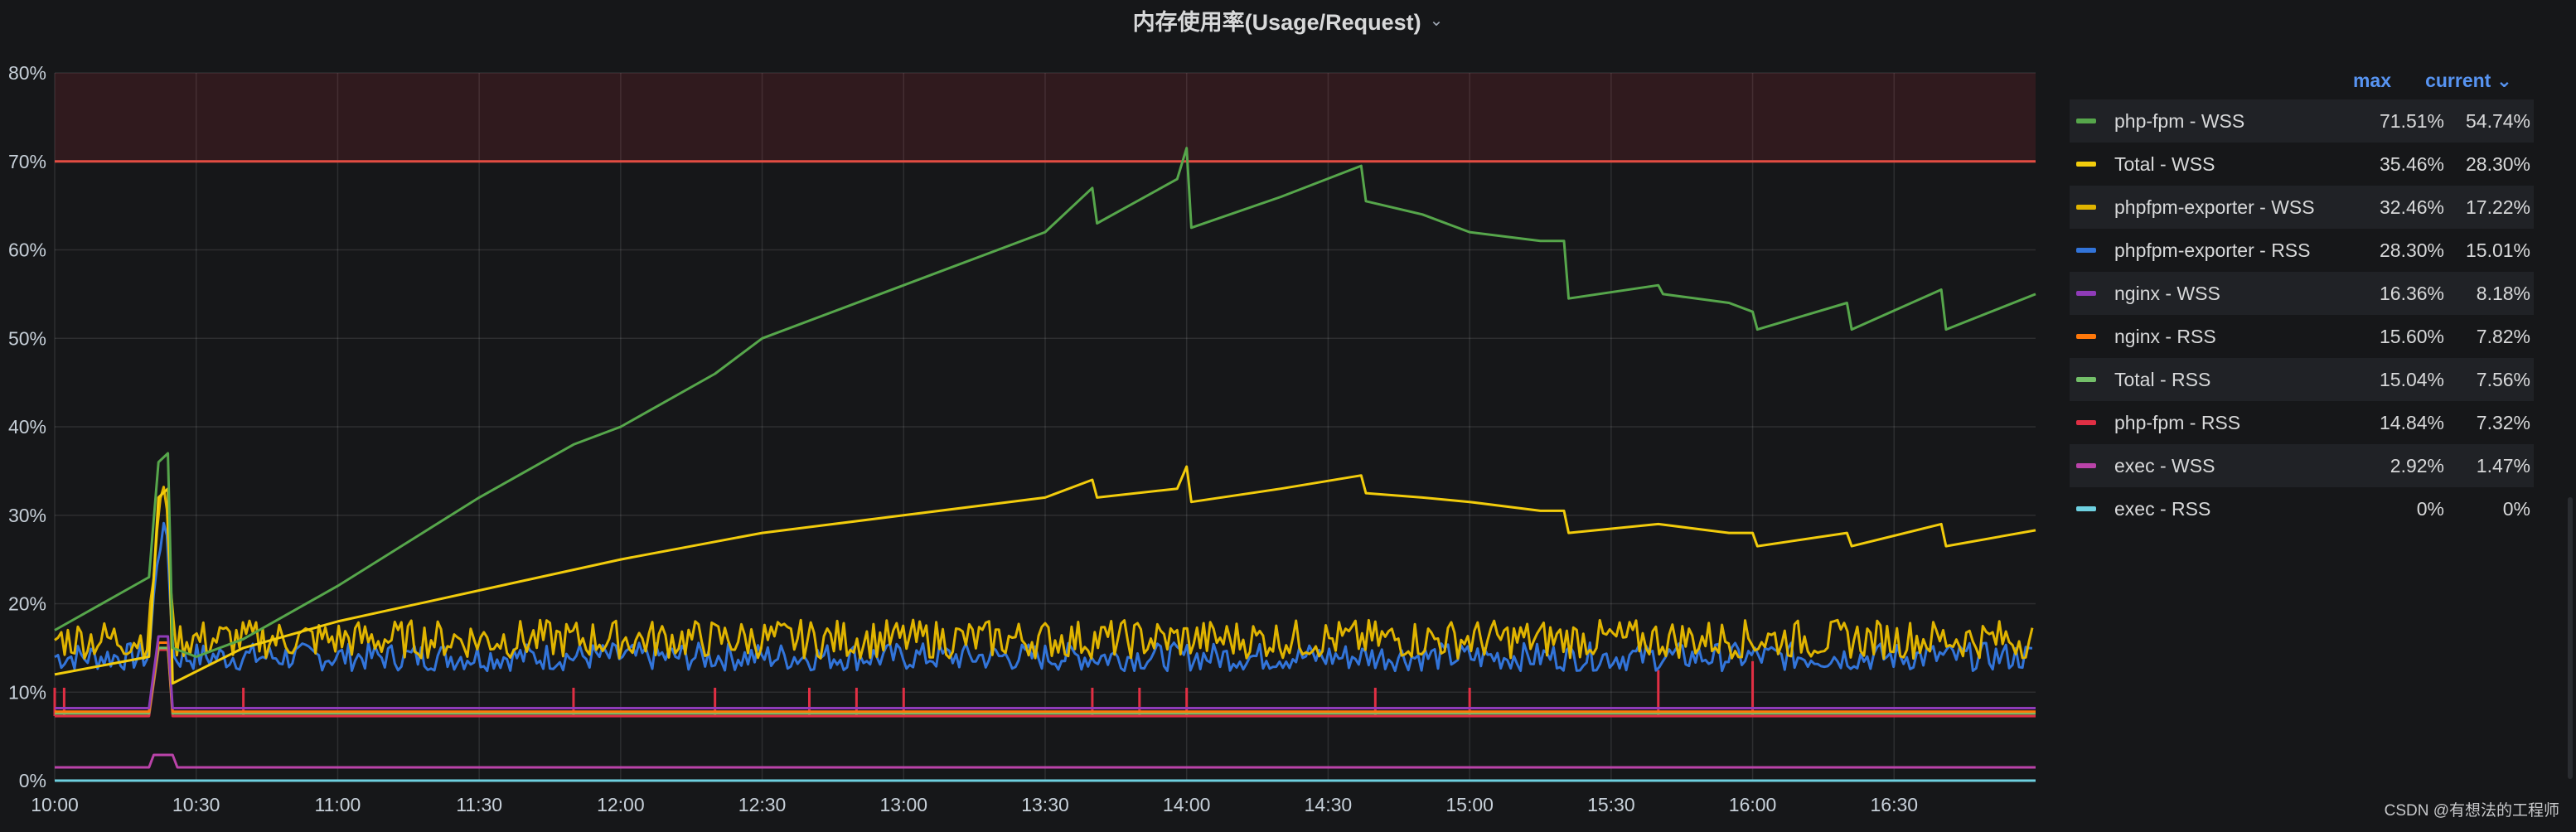 Image resolution: width=2576 pixels, height=832 pixels. I want to click on legend-item-max: 15.60%, so click(2411, 336).